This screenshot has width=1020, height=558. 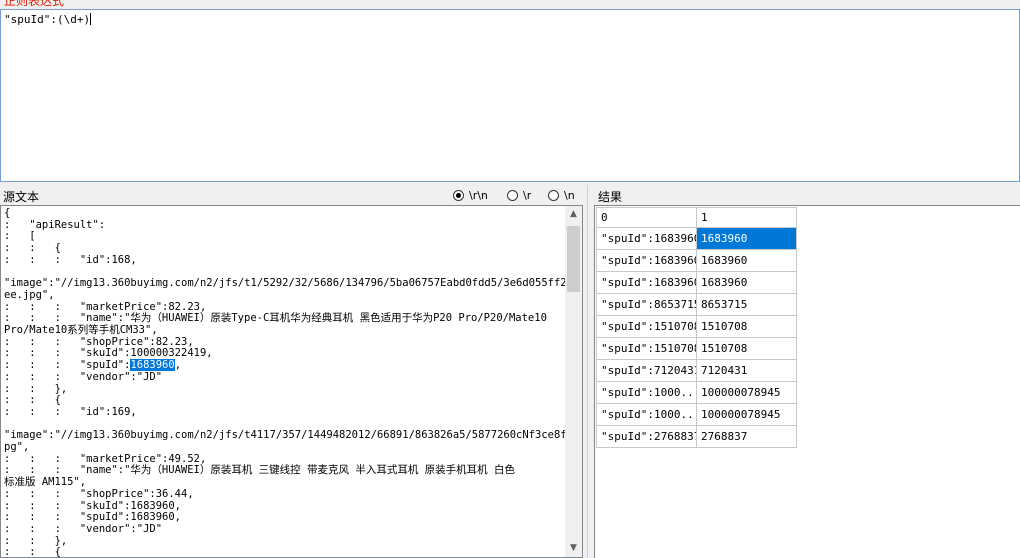 I want to click on newline-lf-radio: \n, so click(x=561, y=195).